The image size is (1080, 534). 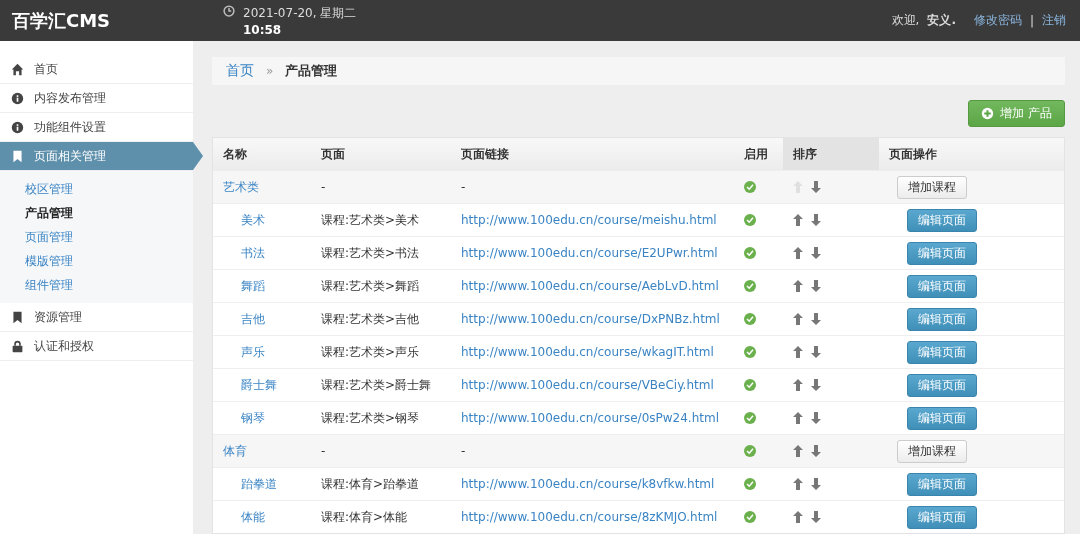 I want to click on column-header: 名称, so click(x=235, y=154).